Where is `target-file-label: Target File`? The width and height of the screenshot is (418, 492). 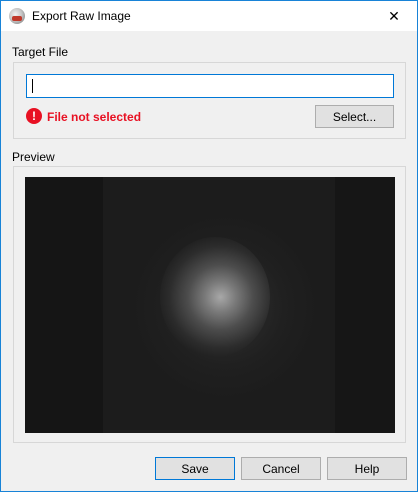 target-file-label: Target File is located at coordinates (40, 52).